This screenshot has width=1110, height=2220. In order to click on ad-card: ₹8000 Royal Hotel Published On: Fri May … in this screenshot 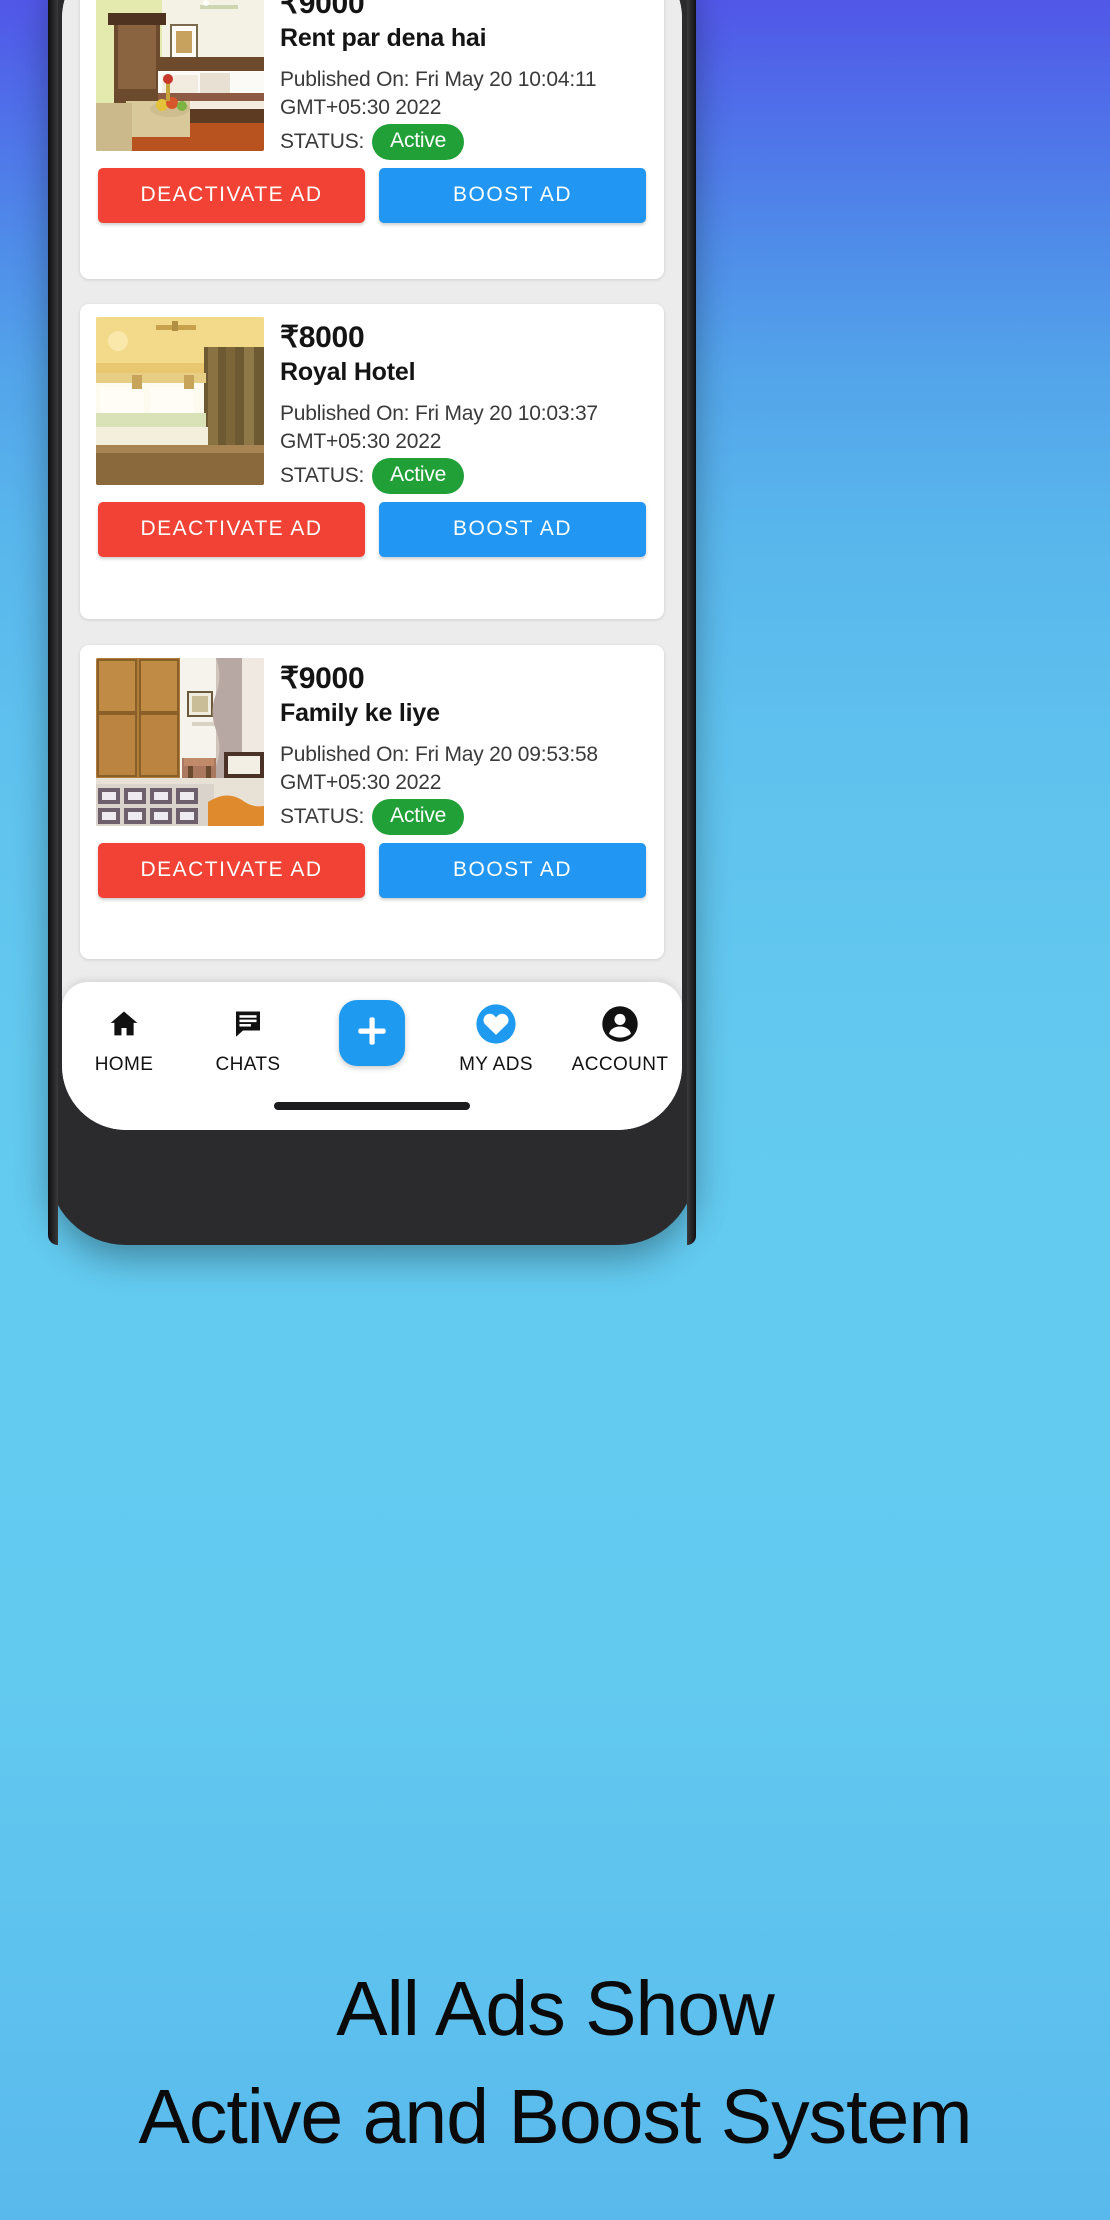, I will do `click(372, 461)`.